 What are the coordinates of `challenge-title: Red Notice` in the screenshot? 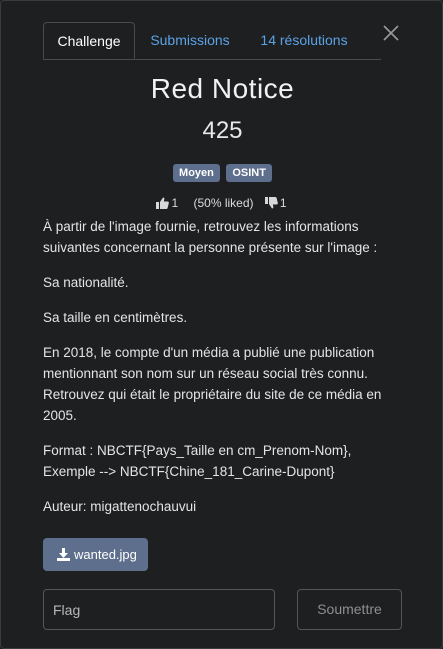 It's located at (222, 88).